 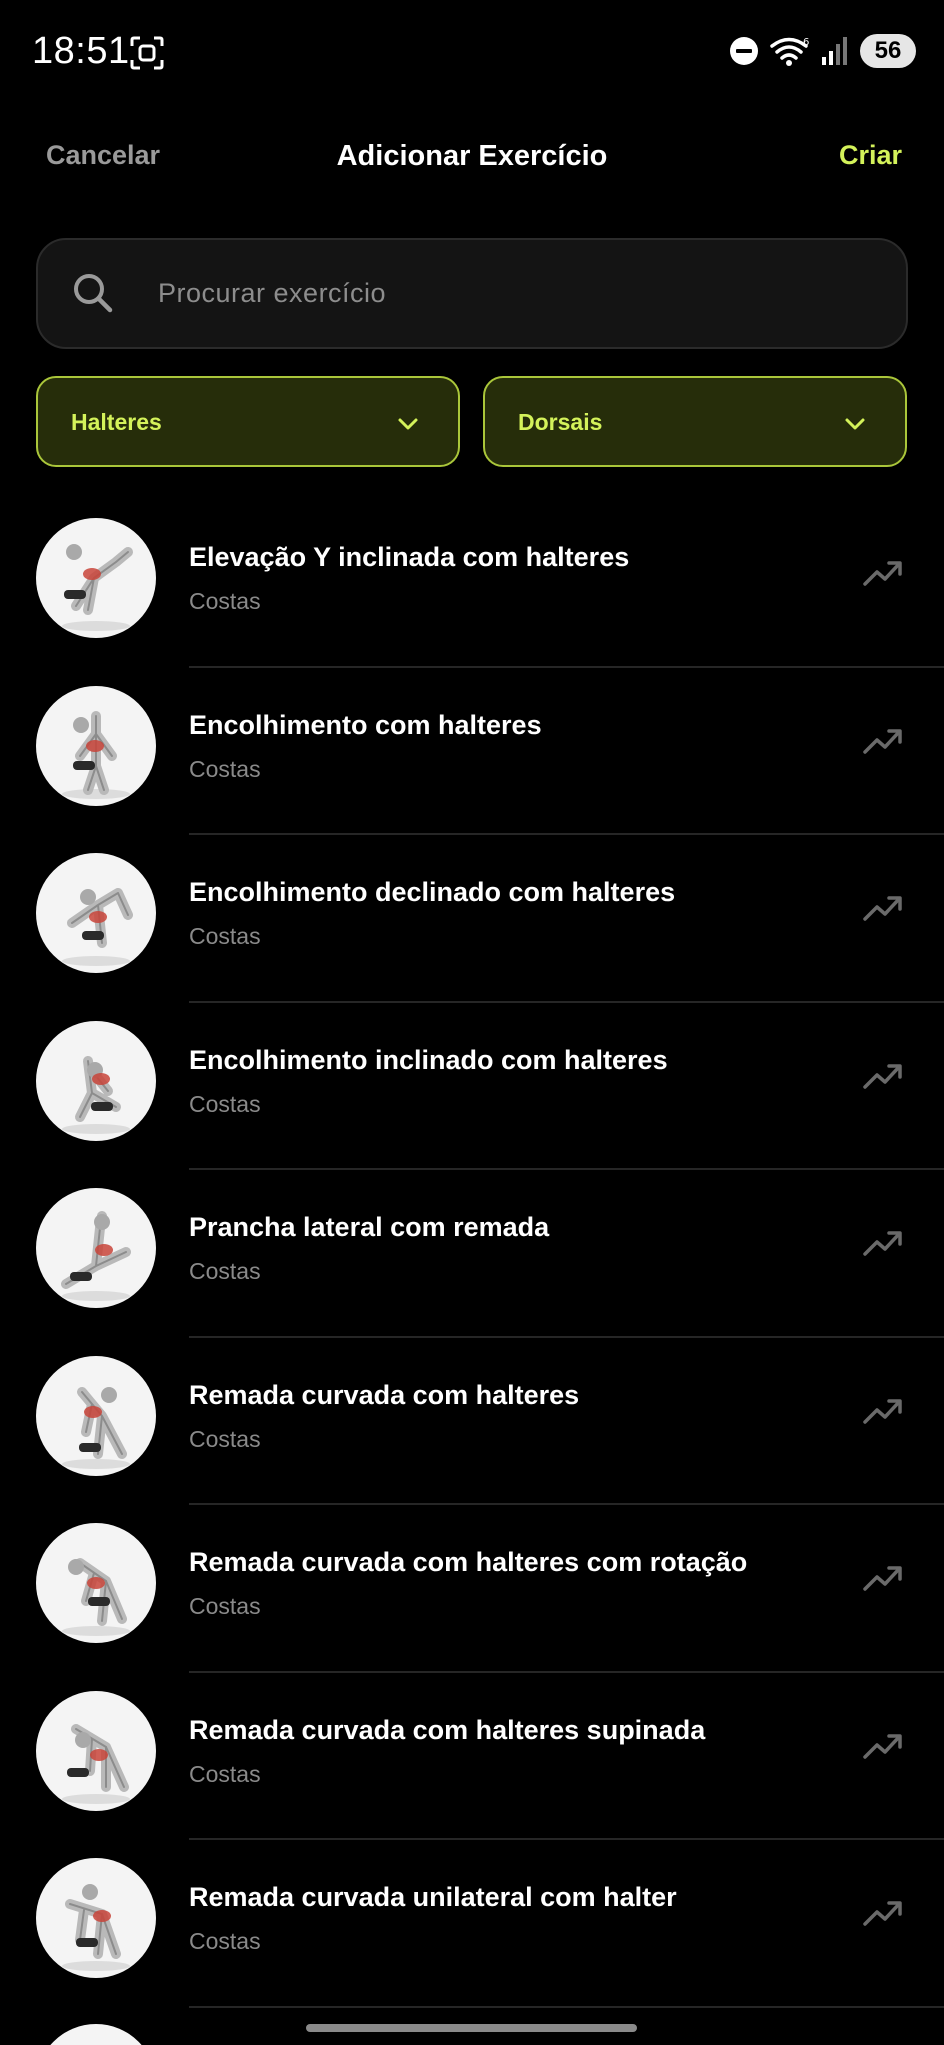 I want to click on exercise-name: Remada curvada com halteres supinada, so click(x=447, y=1729).